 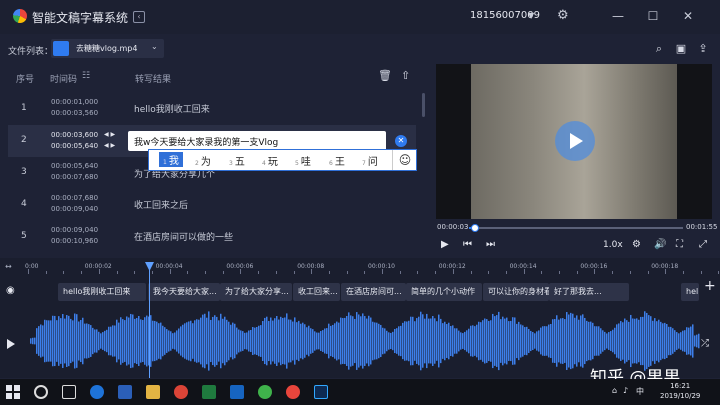 I want to click on table-row: 5 00:00:09,040 00:00:10,960 在酒店房间可以做的一些, so click(x=212, y=237).